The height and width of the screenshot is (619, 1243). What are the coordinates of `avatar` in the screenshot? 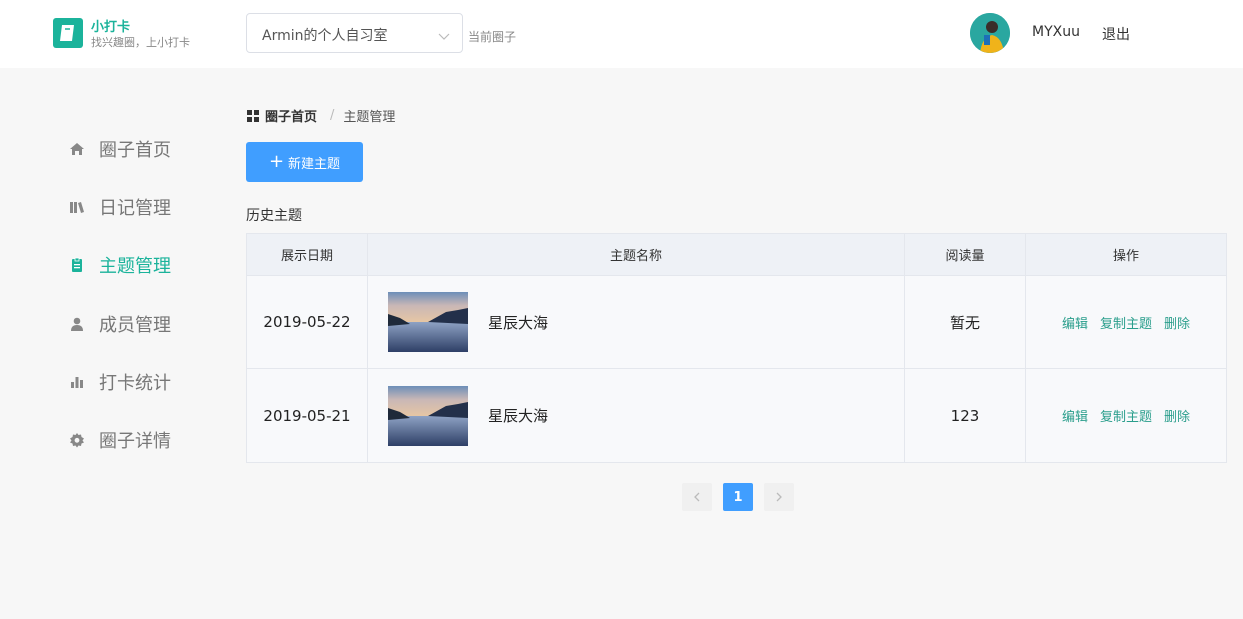 It's located at (990, 33).